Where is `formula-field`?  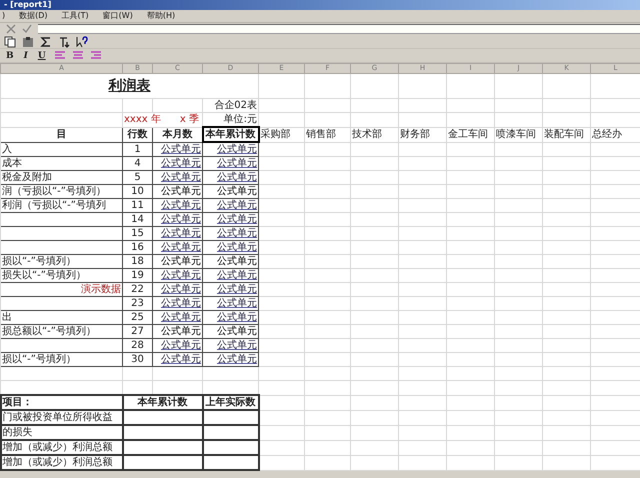
formula-field is located at coordinates (339, 29).